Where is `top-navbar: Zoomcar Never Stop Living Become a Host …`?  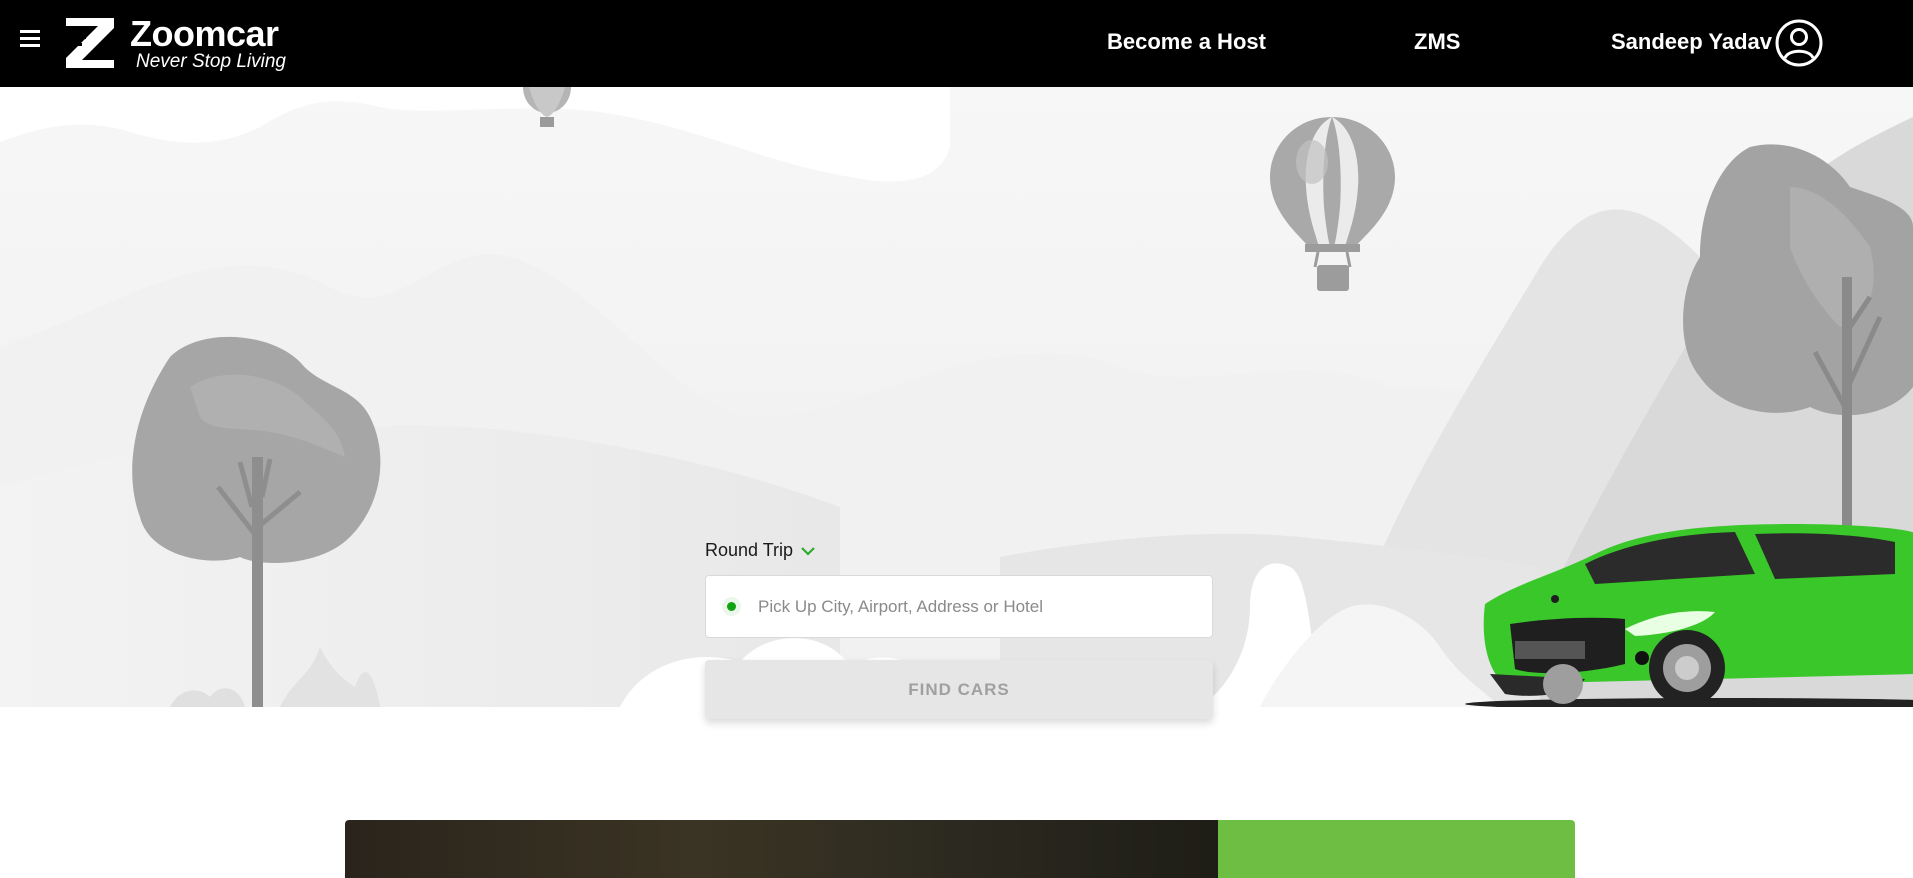
top-navbar: Zoomcar Never Stop Living Become a Host … is located at coordinates (956, 43).